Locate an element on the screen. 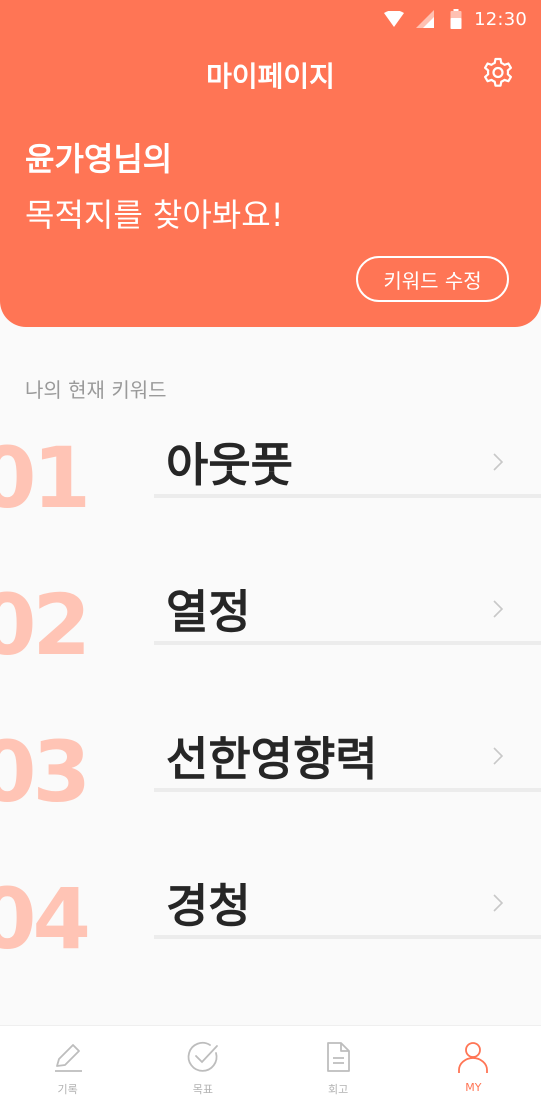  status-icons: 12:30 is located at coordinates (455, 19).